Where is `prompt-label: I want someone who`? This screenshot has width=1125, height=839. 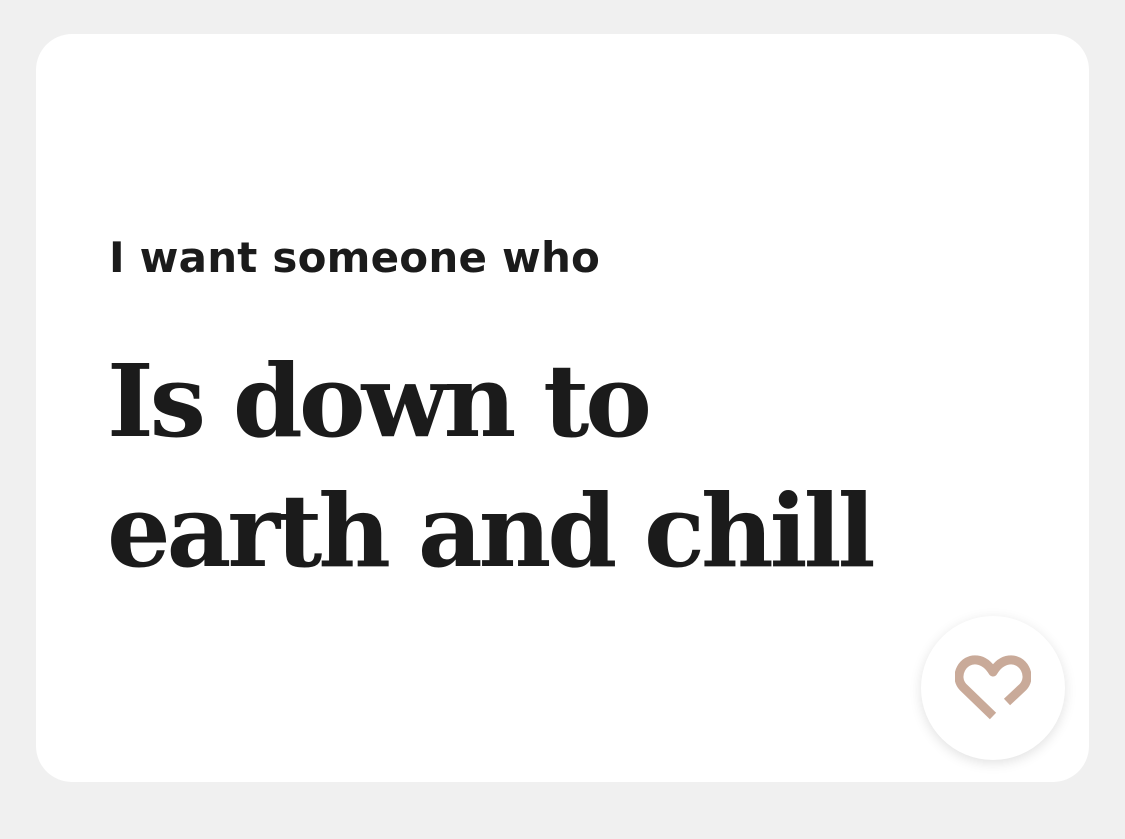
prompt-label: I want someone who is located at coordinates (355, 257).